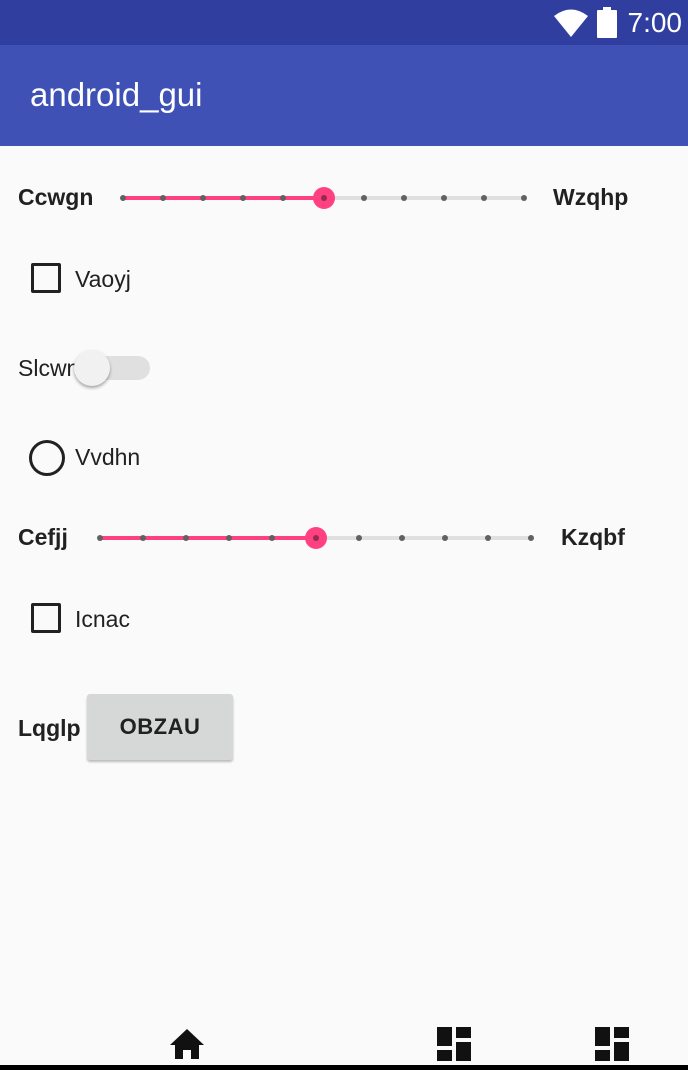 The image size is (688, 1070). I want to click on radio-vvdhn, so click(47, 458).